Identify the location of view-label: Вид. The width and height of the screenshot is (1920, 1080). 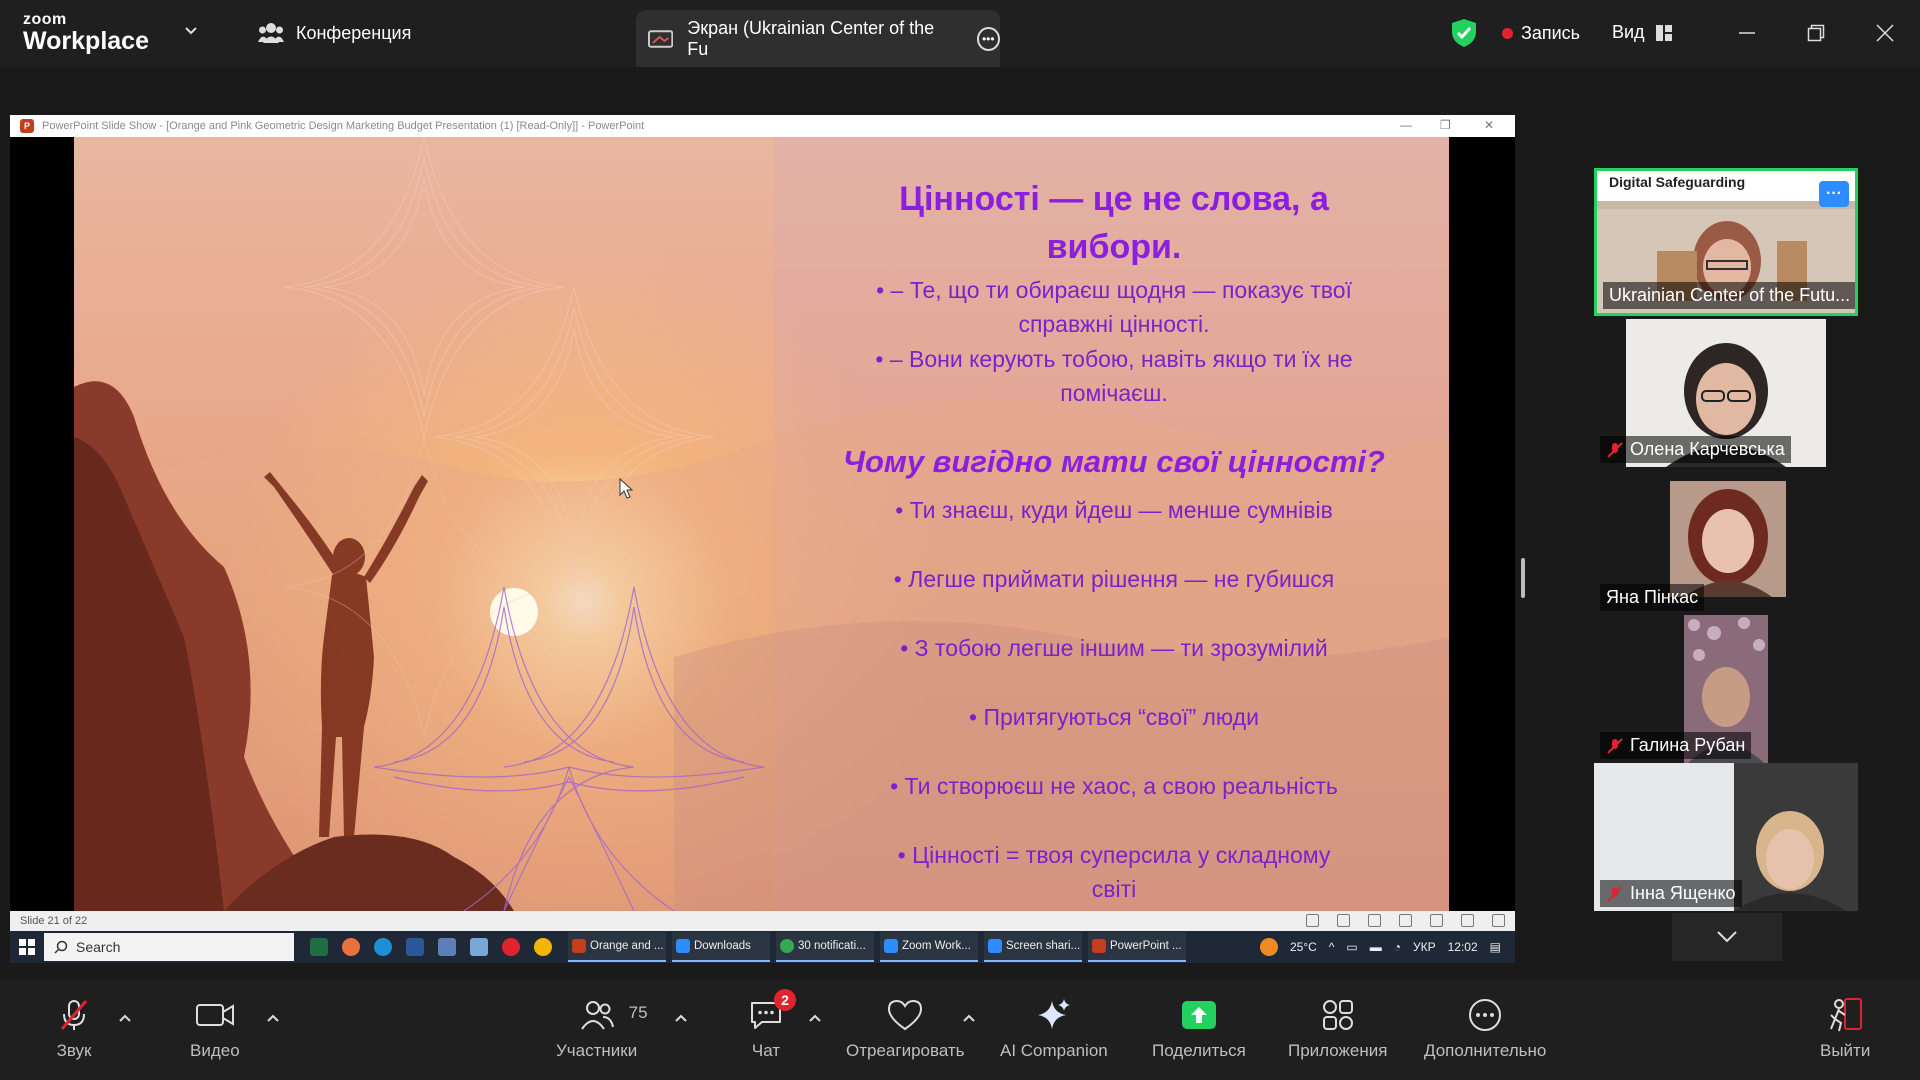
(1628, 32).